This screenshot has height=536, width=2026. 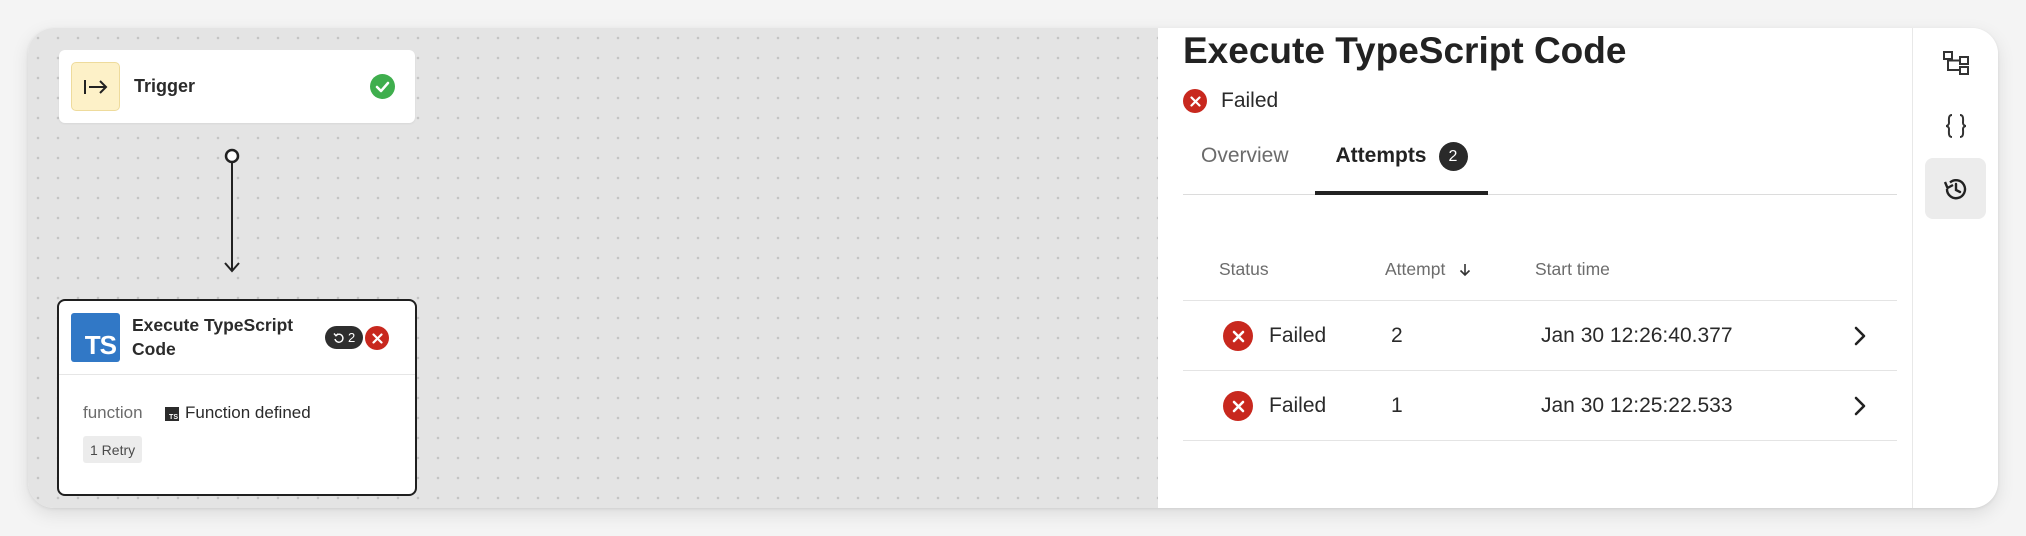 I want to click on attempt-cell: 1, so click(x=1397, y=405).